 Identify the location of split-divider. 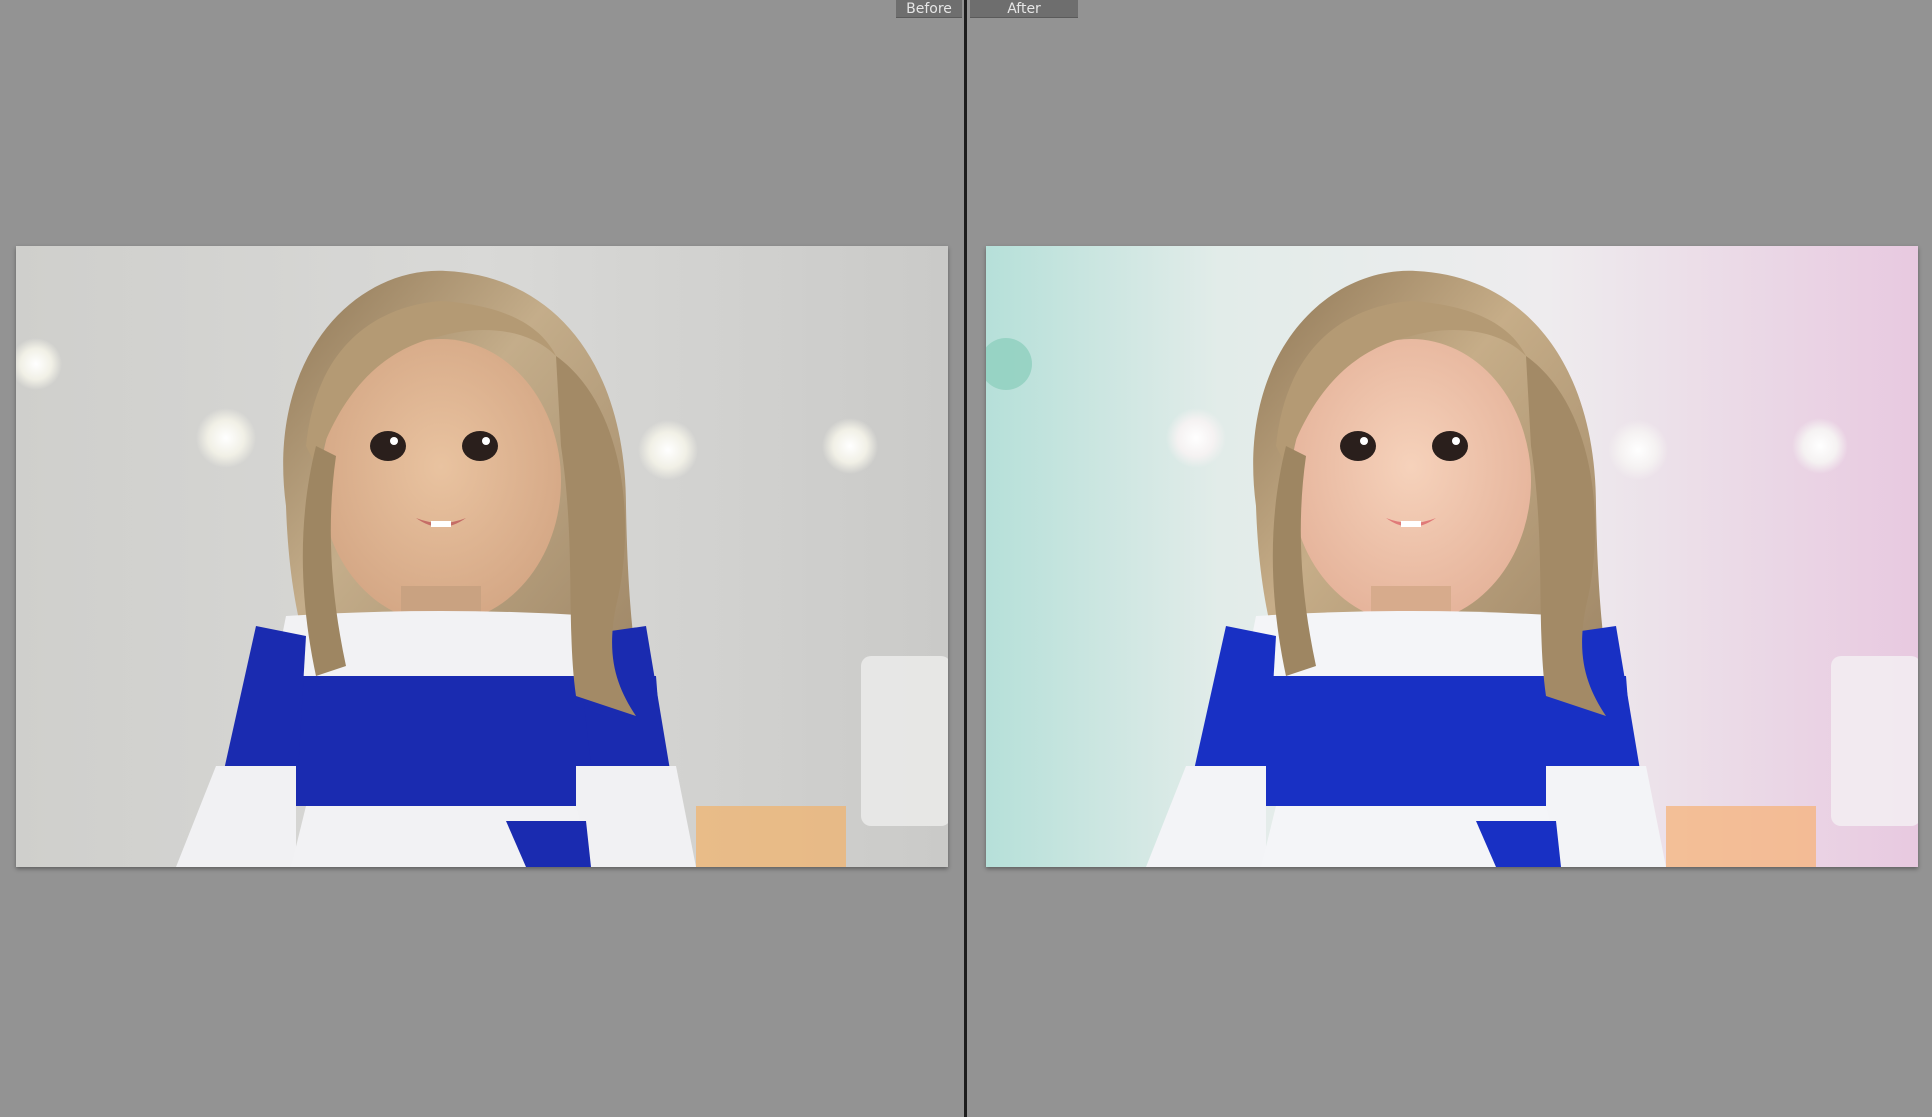
(965, 558).